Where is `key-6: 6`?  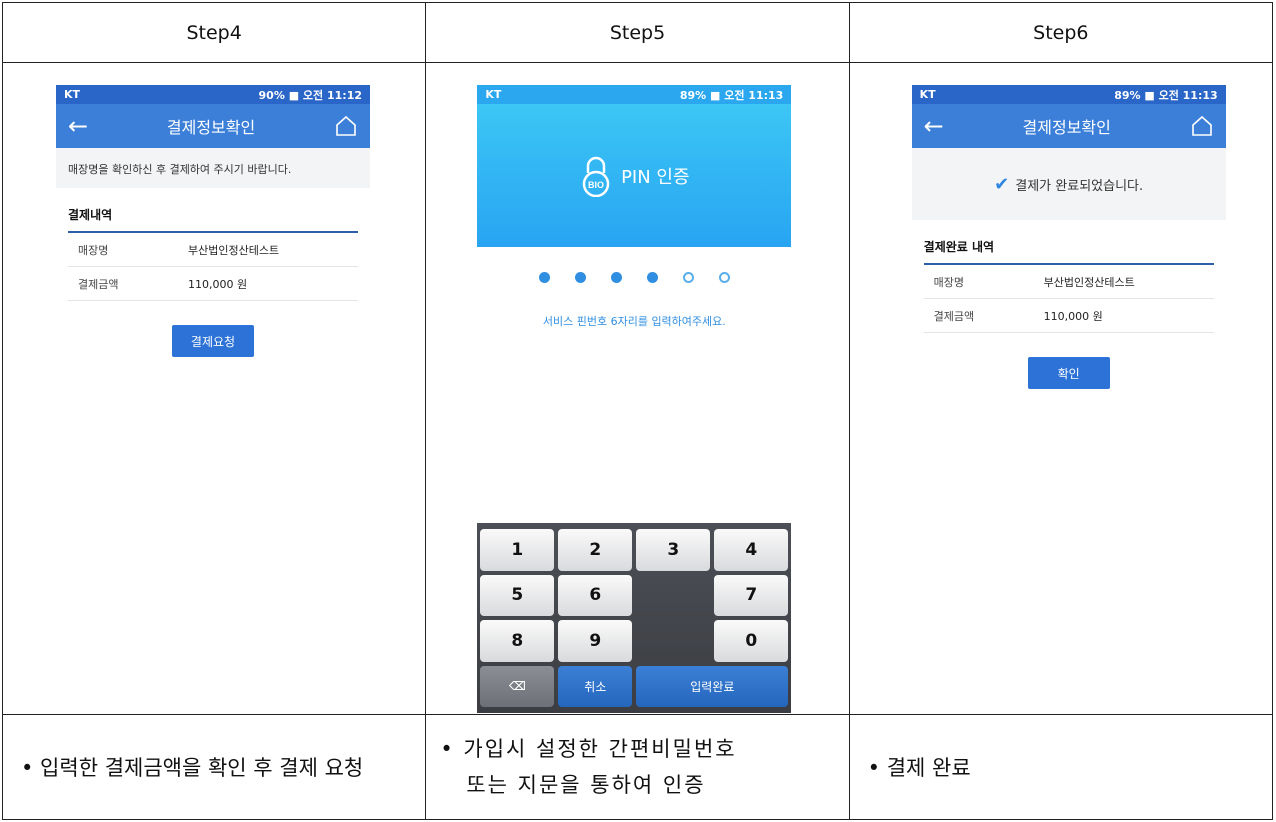 key-6: 6 is located at coordinates (595, 595).